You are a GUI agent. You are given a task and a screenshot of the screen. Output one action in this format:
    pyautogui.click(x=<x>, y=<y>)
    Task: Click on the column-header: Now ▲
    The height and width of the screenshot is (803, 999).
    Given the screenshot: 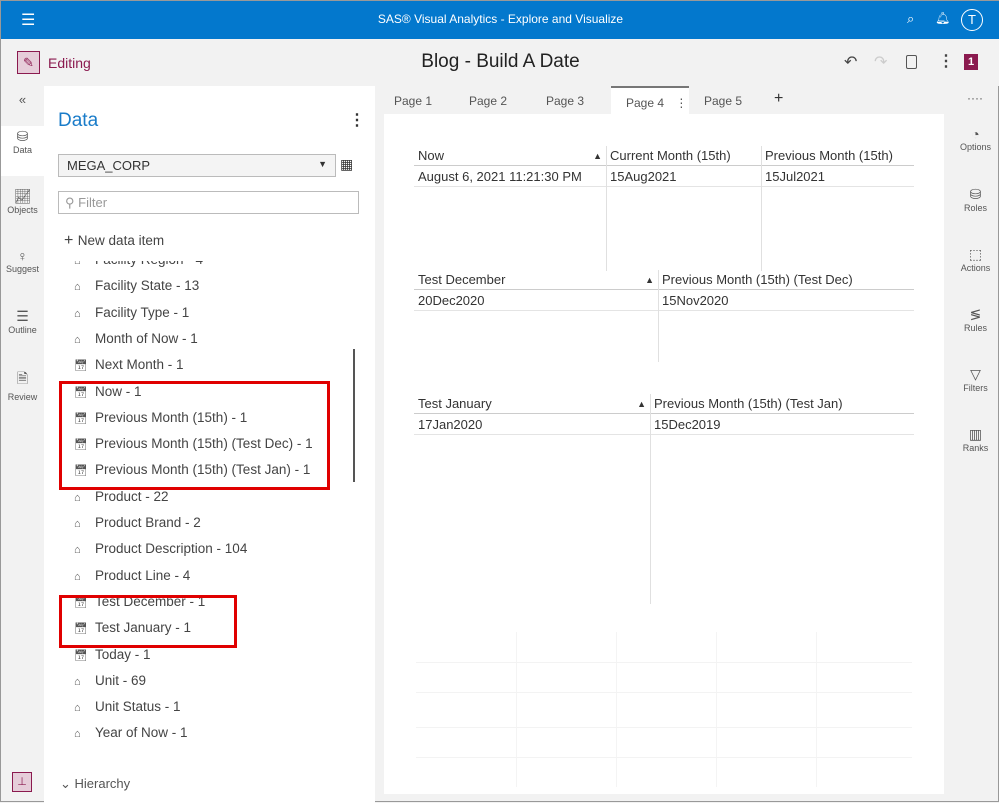 What is the action you would take?
    pyautogui.click(x=510, y=156)
    